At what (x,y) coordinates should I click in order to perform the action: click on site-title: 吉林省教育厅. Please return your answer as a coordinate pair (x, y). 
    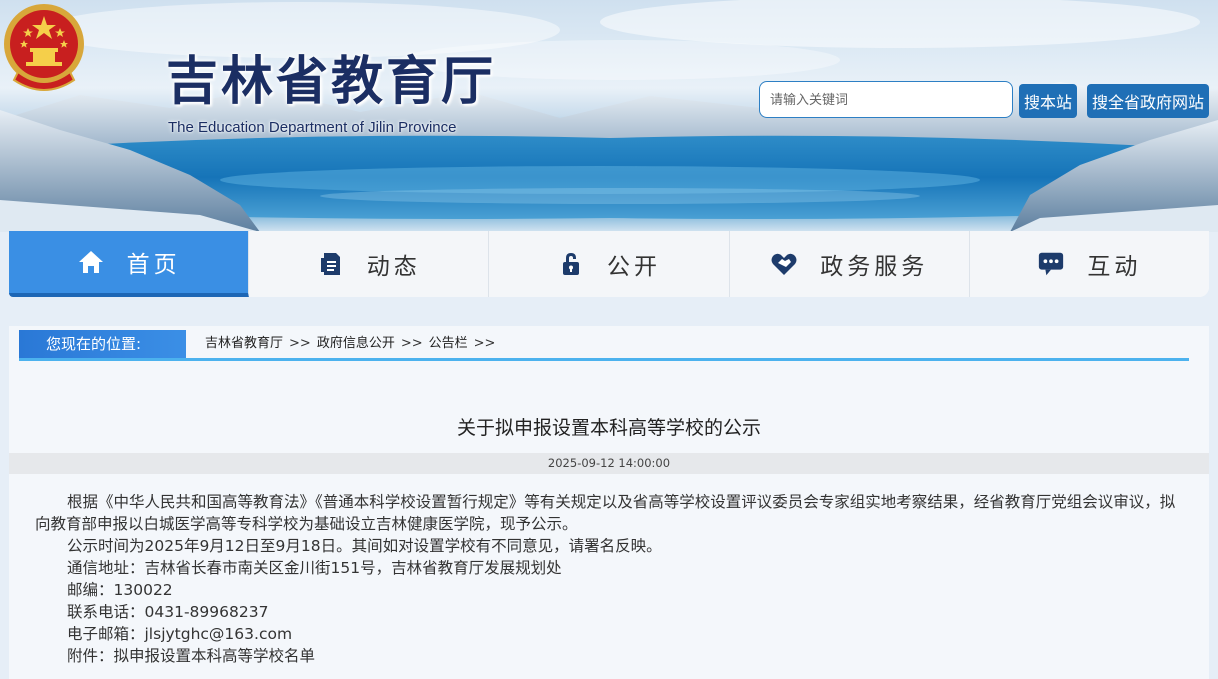
    Looking at the image, I should click on (331, 81).